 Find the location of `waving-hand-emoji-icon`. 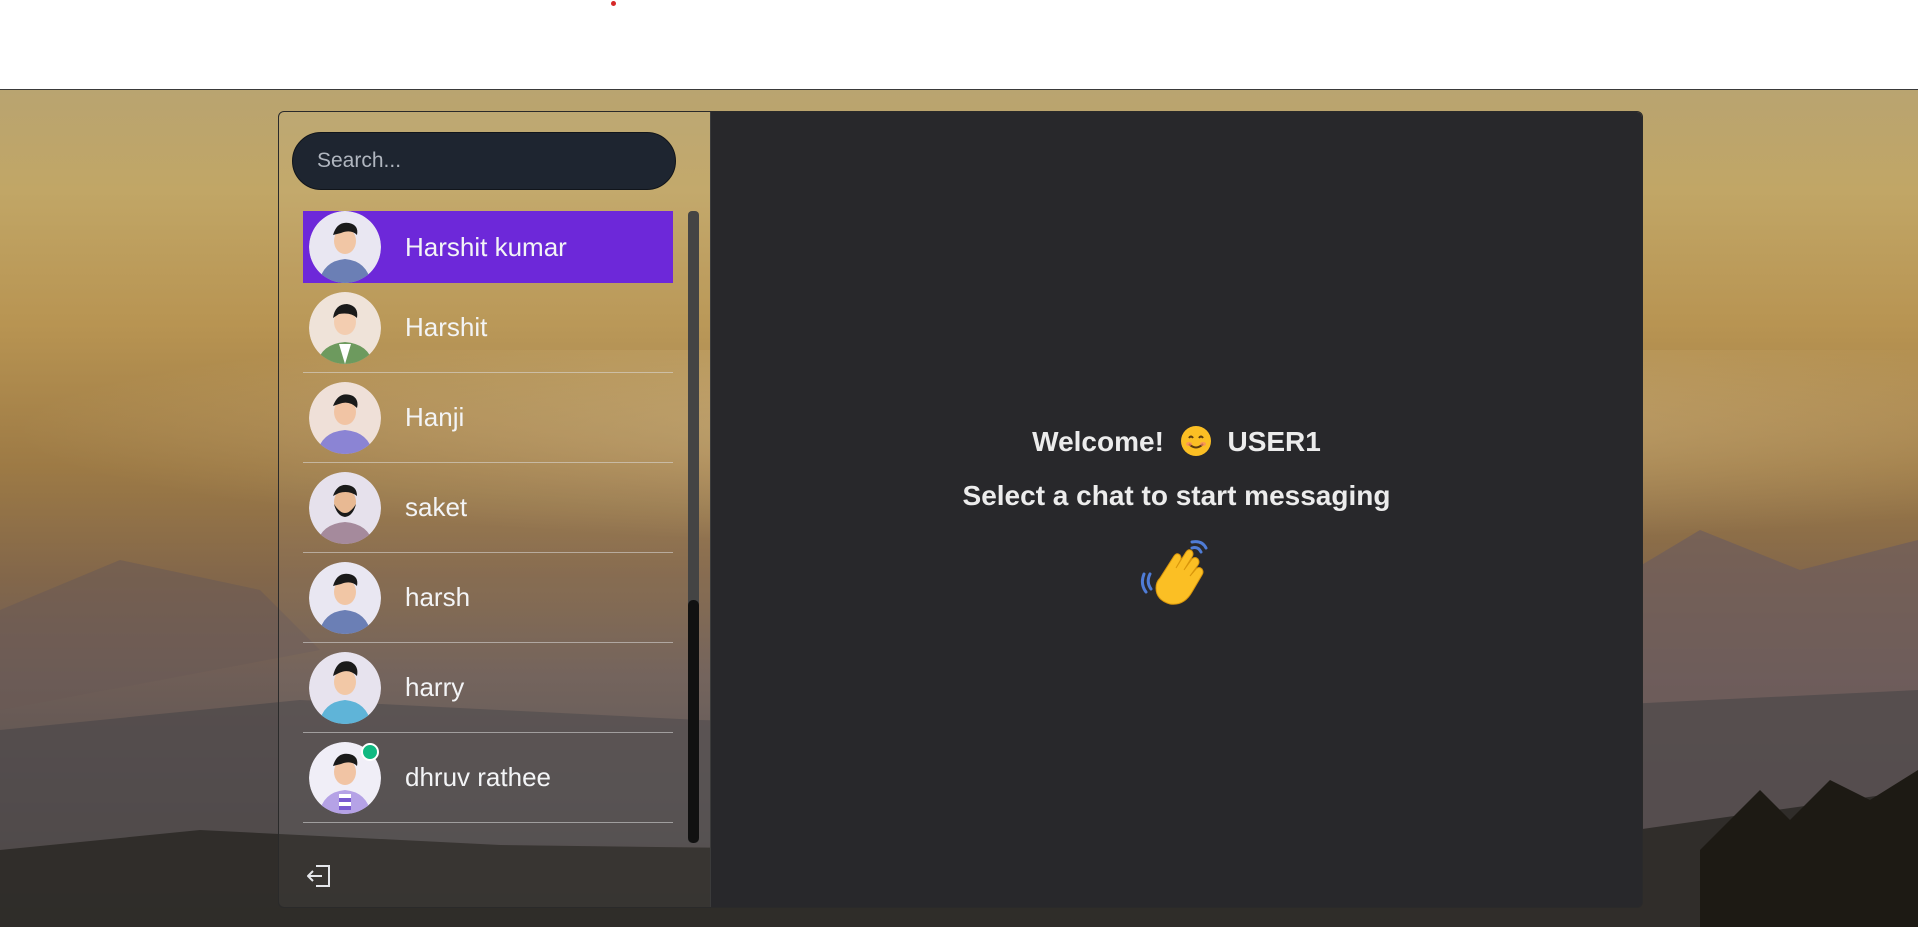

waving-hand-emoji-icon is located at coordinates (1173, 572).